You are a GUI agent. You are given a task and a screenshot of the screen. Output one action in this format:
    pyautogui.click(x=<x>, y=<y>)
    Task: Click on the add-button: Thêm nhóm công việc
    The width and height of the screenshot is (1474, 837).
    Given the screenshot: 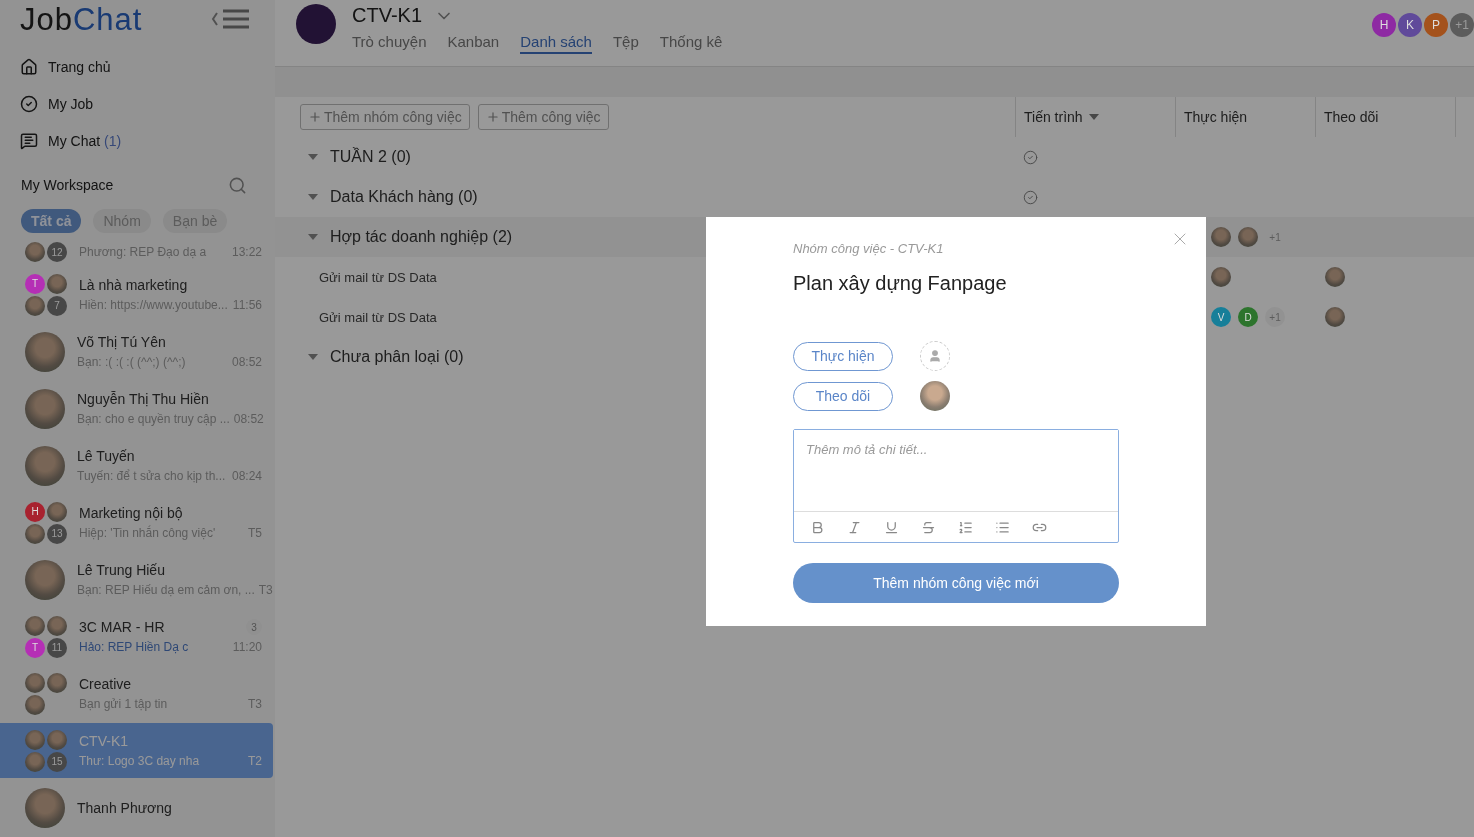 What is the action you would take?
    pyautogui.click(x=385, y=117)
    